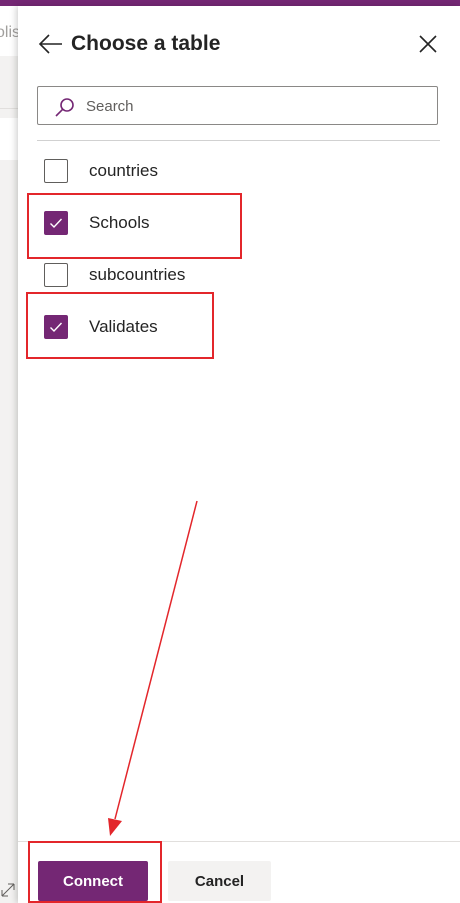 The image size is (460, 903). What do you see at coordinates (428, 44) in the screenshot?
I see `close-icon` at bounding box center [428, 44].